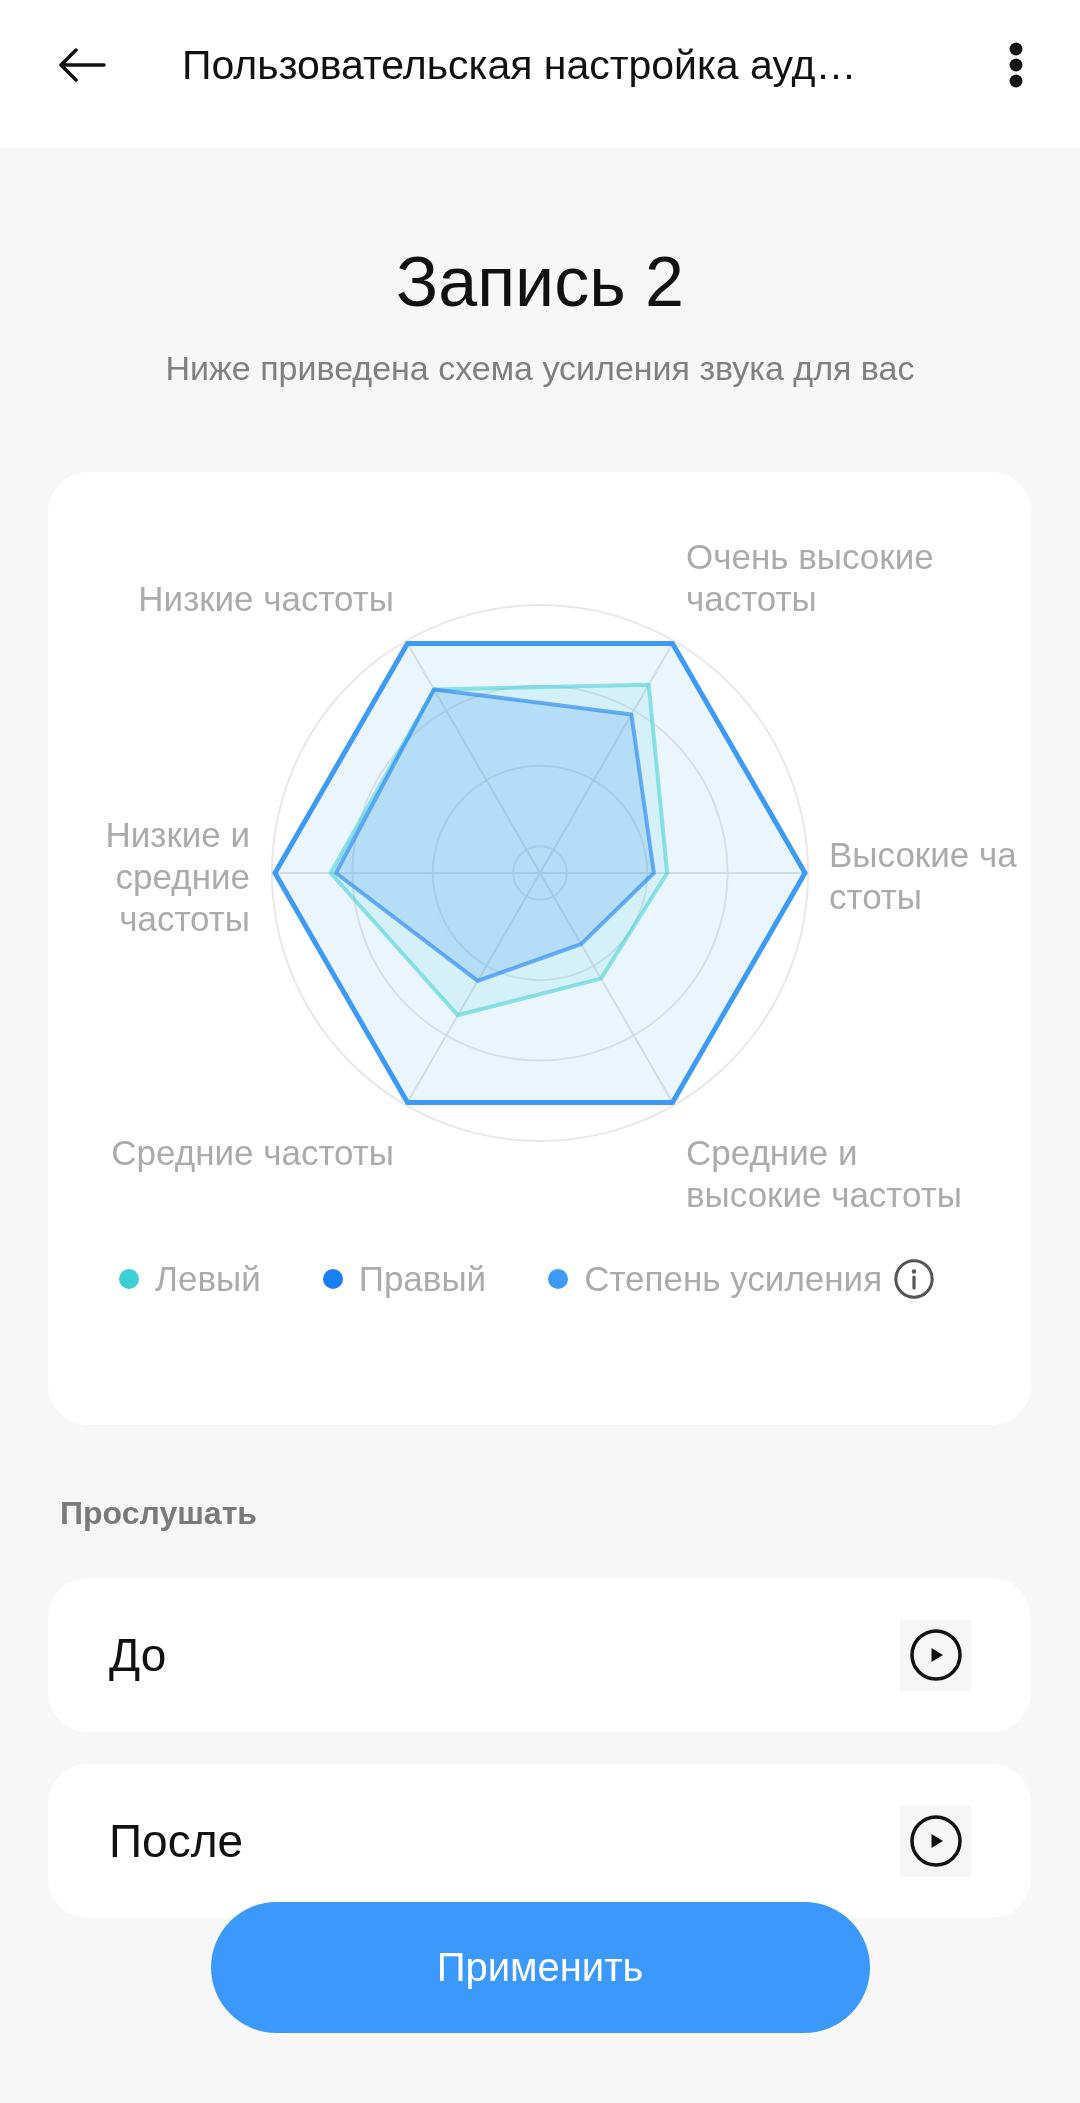 The width and height of the screenshot is (1080, 2103). Describe the element at coordinates (1016, 65) in the screenshot. I see `more-menu-icon` at that location.